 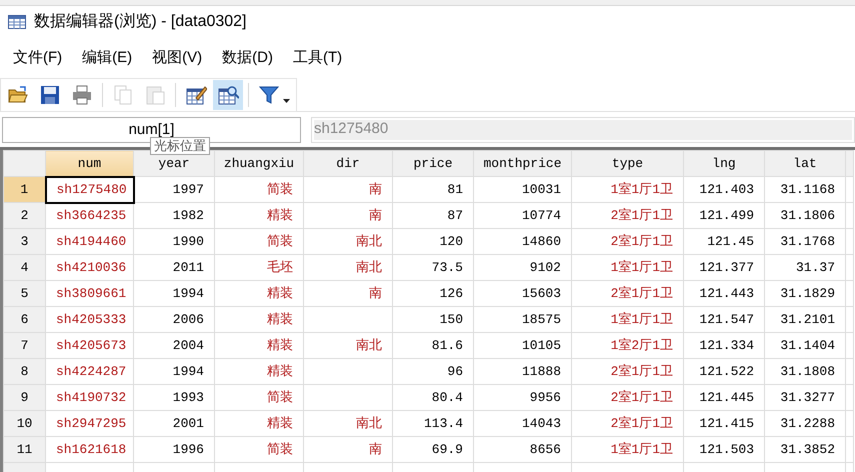 What do you see at coordinates (724, 241) in the screenshot?
I see `table-cell: 121.45` at bounding box center [724, 241].